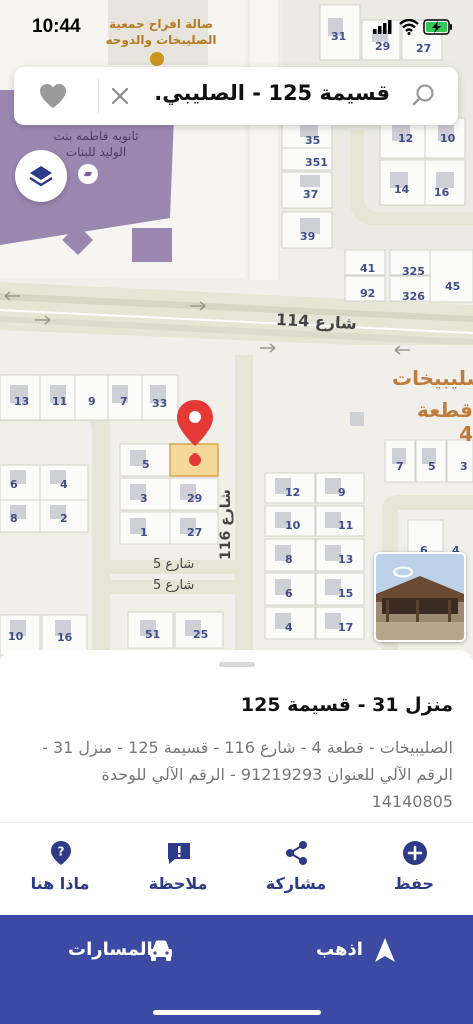 This screenshot has width=473, height=1024. What do you see at coordinates (56, 26) in the screenshot?
I see `status-time: 10:44` at bounding box center [56, 26].